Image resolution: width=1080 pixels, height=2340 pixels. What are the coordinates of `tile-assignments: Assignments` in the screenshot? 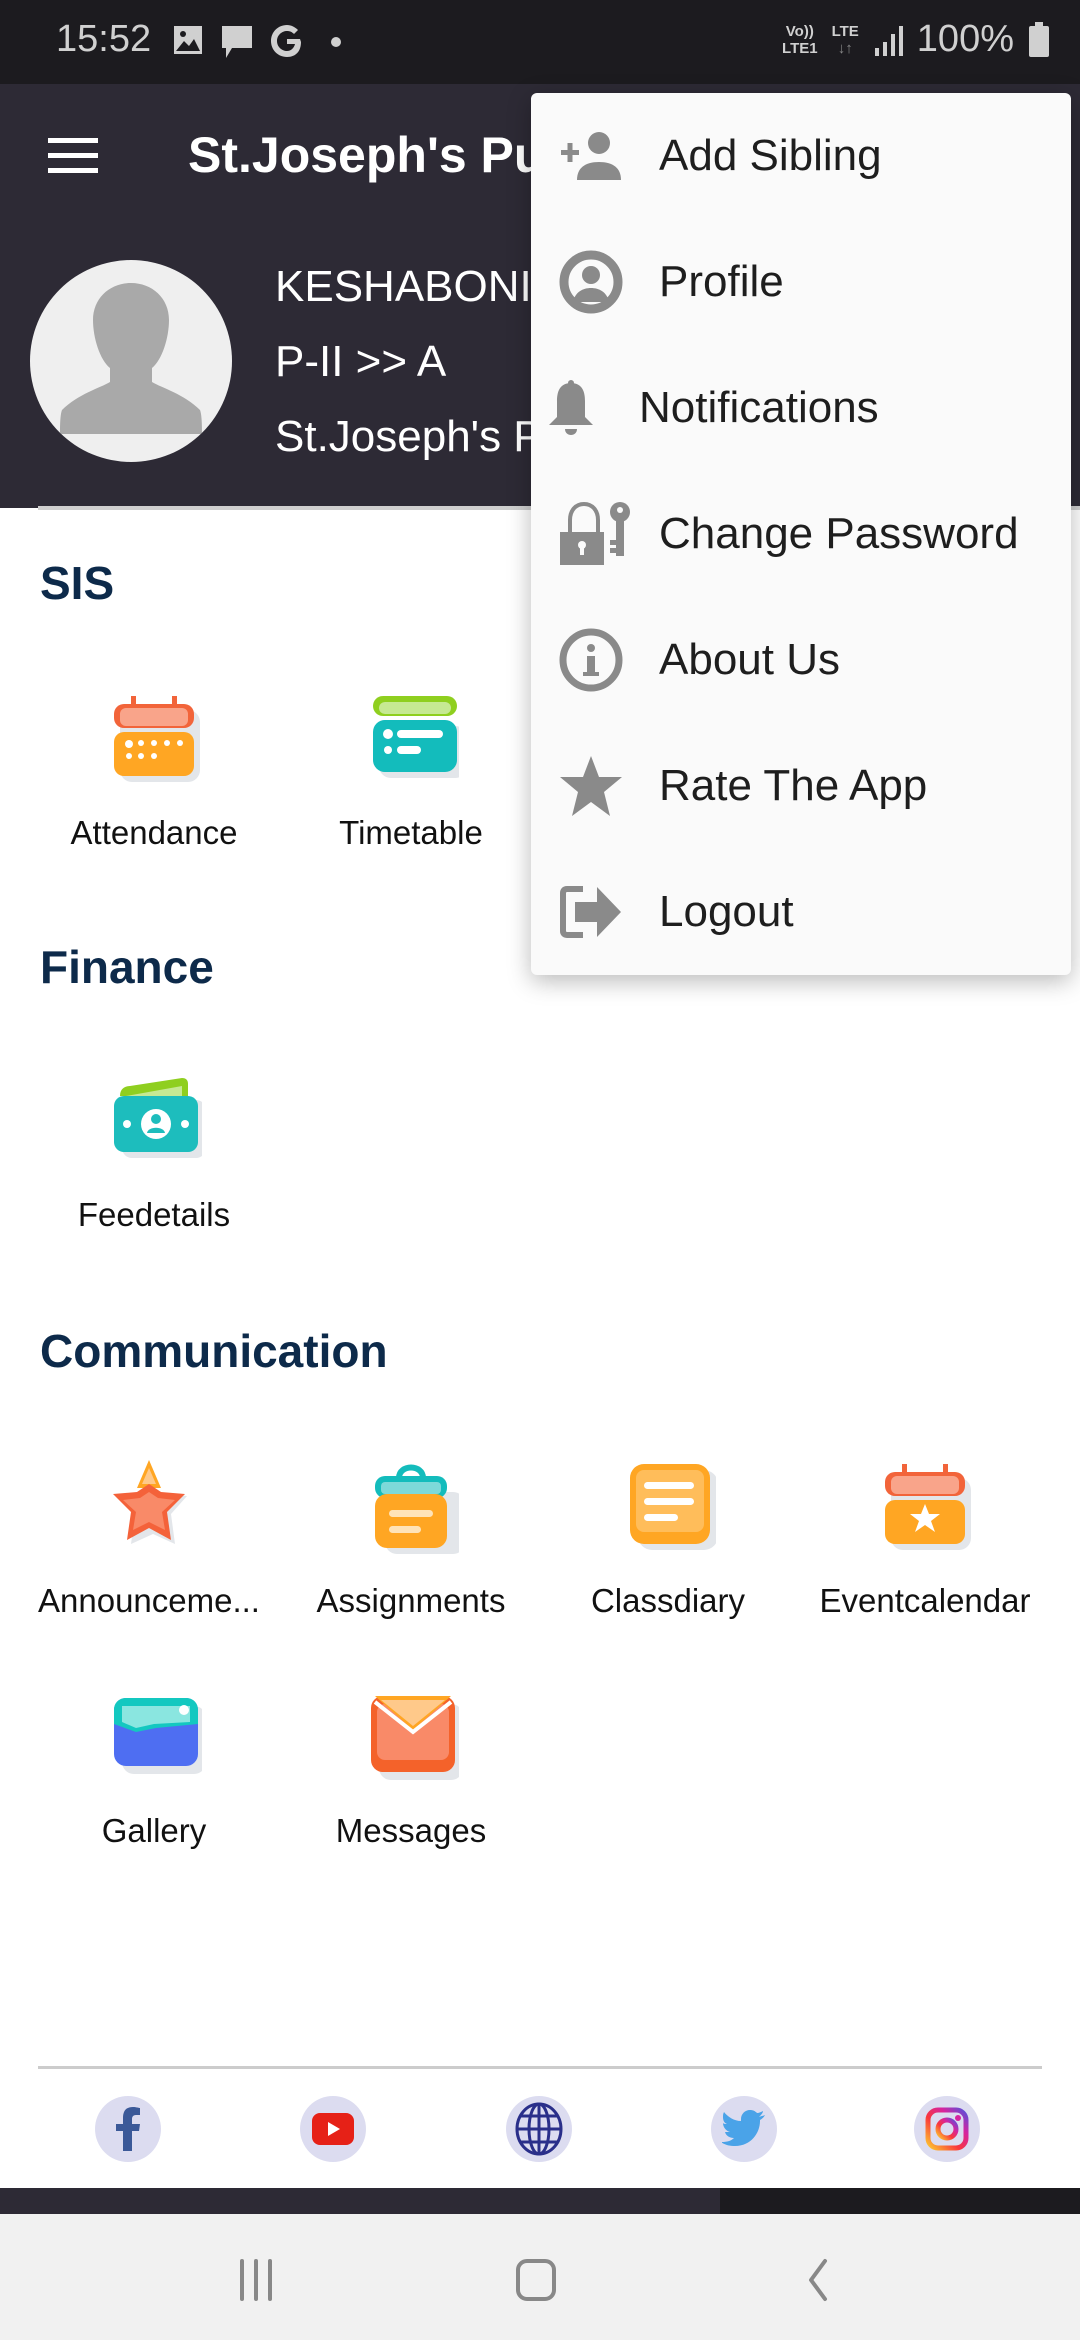 It's located at (411, 1540).